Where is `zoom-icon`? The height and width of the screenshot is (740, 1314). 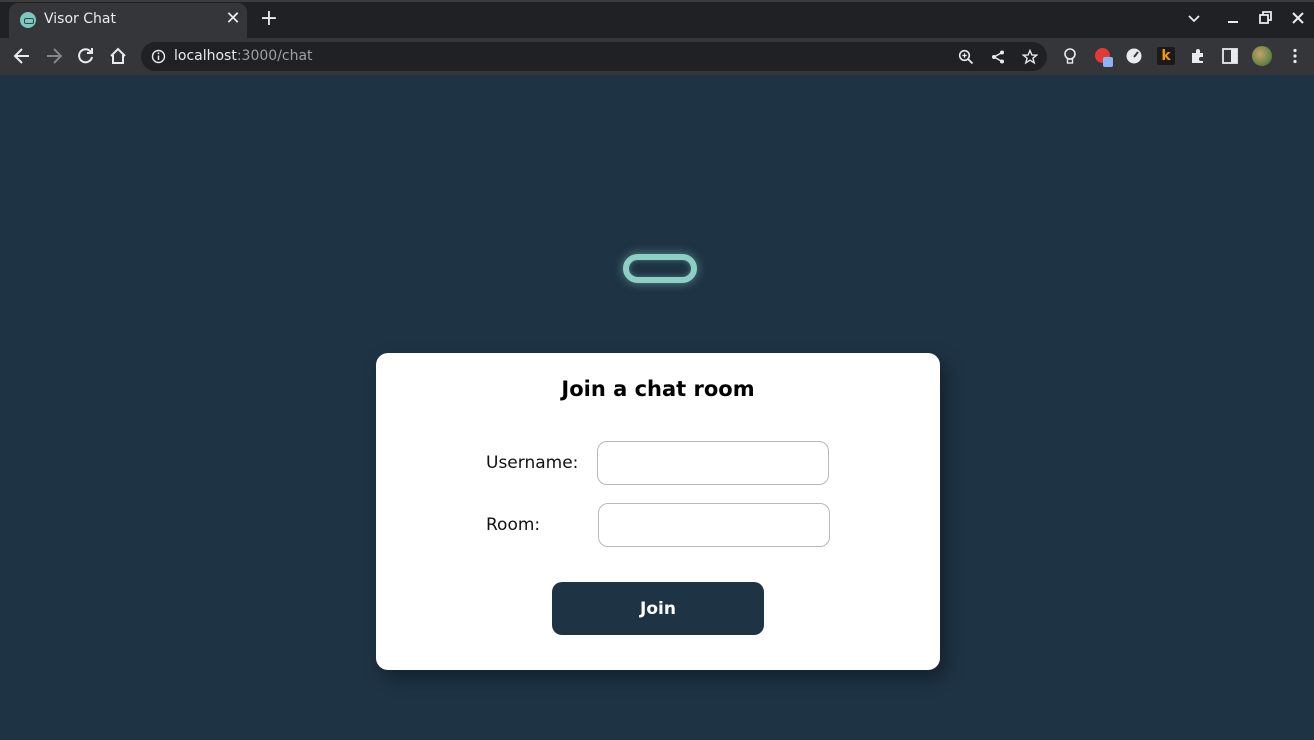 zoom-icon is located at coordinates (966, 57).